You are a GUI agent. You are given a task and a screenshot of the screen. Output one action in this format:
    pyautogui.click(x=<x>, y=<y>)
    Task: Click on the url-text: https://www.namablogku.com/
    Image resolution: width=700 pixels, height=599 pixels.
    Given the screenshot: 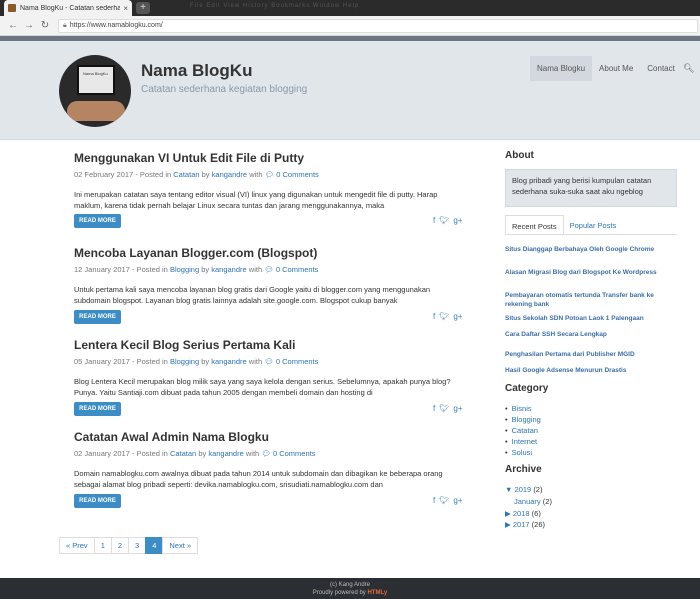 What is the action you would take?
    pyautogui.click(x=116, y=25)
    